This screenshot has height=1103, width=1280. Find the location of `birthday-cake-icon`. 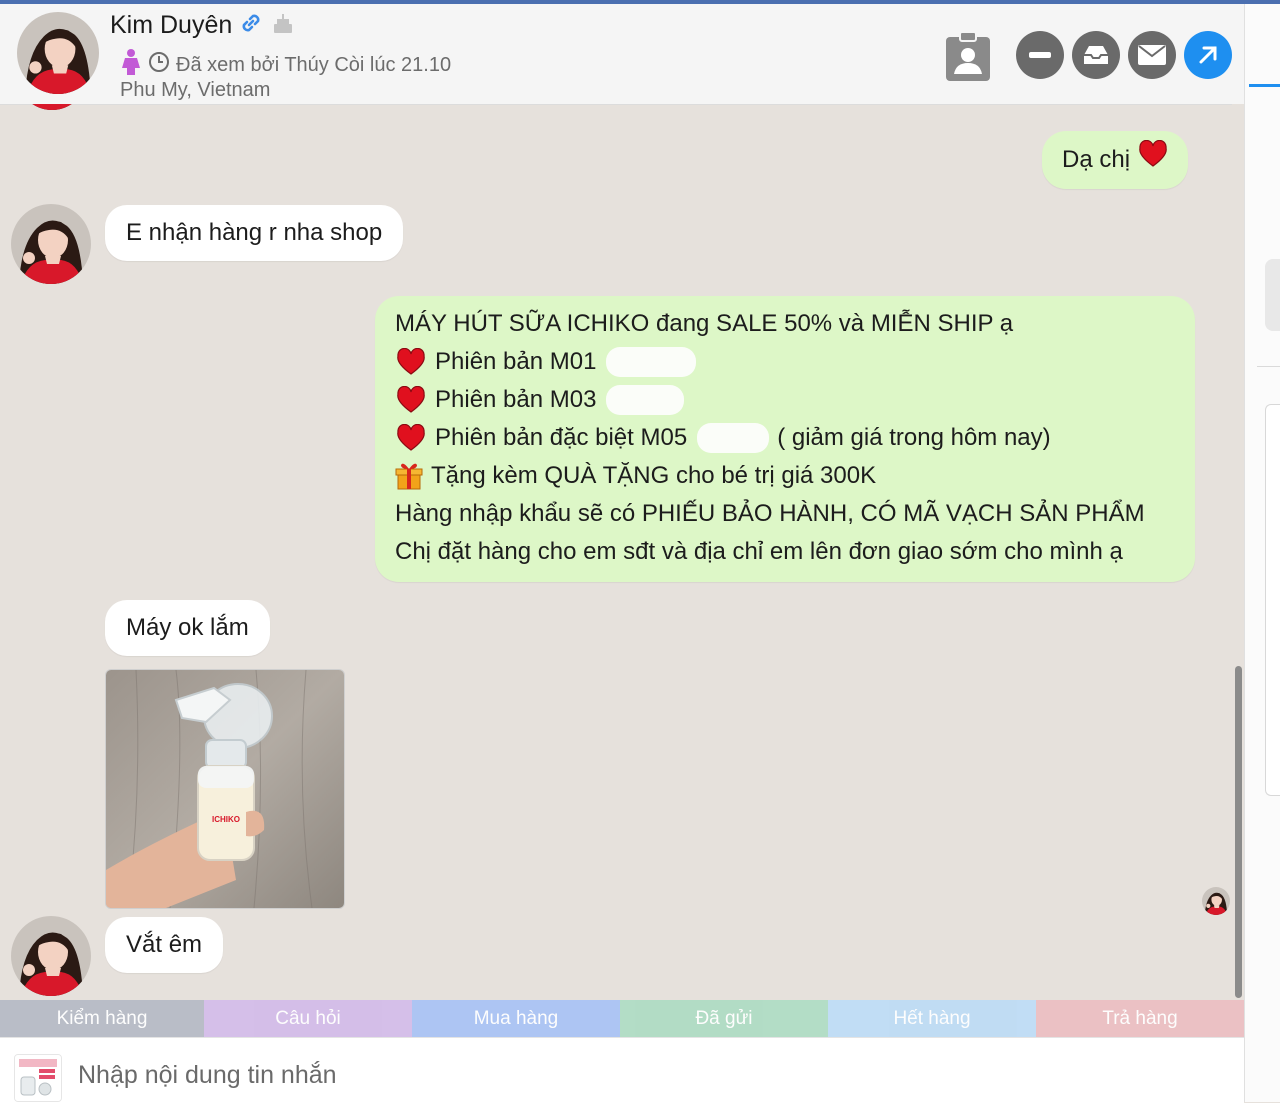

birthday-cake-icon is located at coordinates (283, 25).